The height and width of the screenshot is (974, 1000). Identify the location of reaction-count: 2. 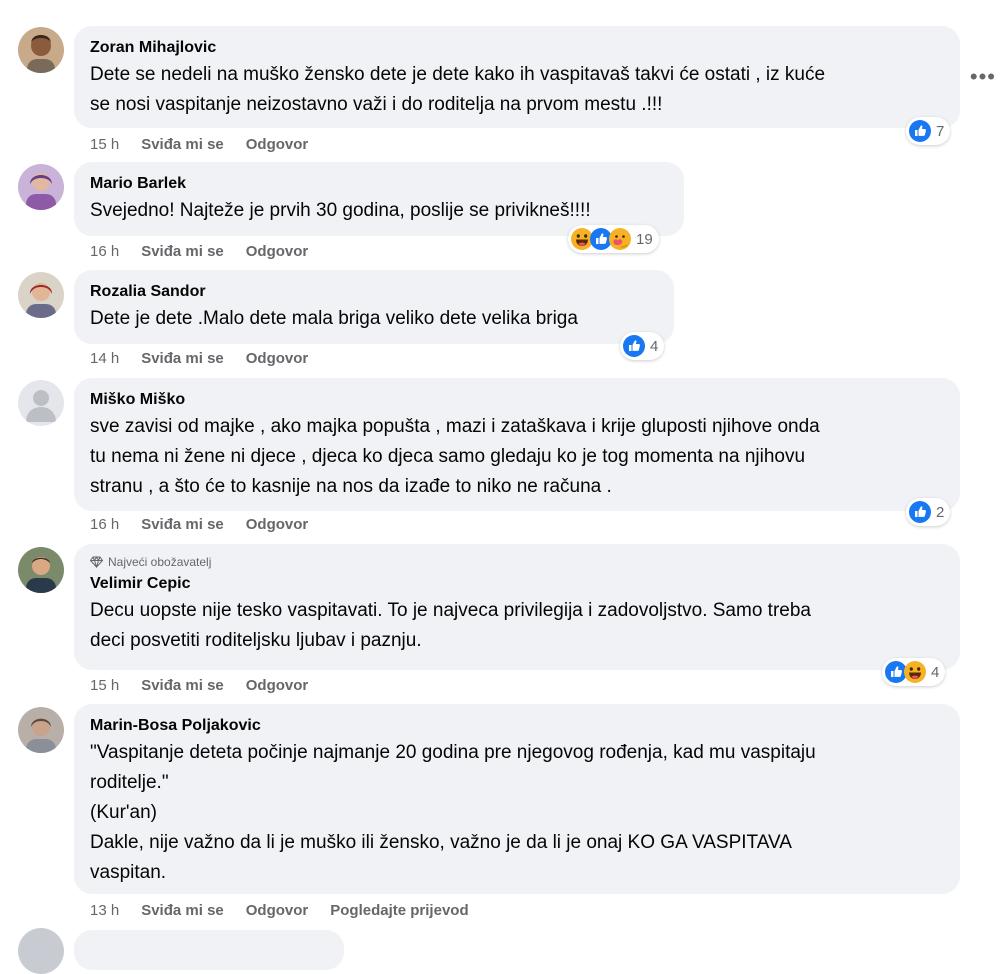
(940, 512).